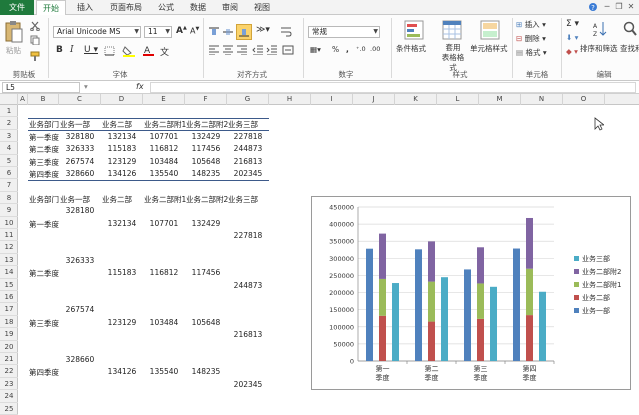 The width and height of the screenshot is (639, 415). What do you see at coordinates (164, 136) in the screenshot?
I see `table1-cell: 107701` at bounding box center [164, 136].